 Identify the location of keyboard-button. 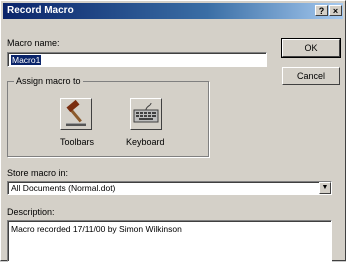
(146, 114).